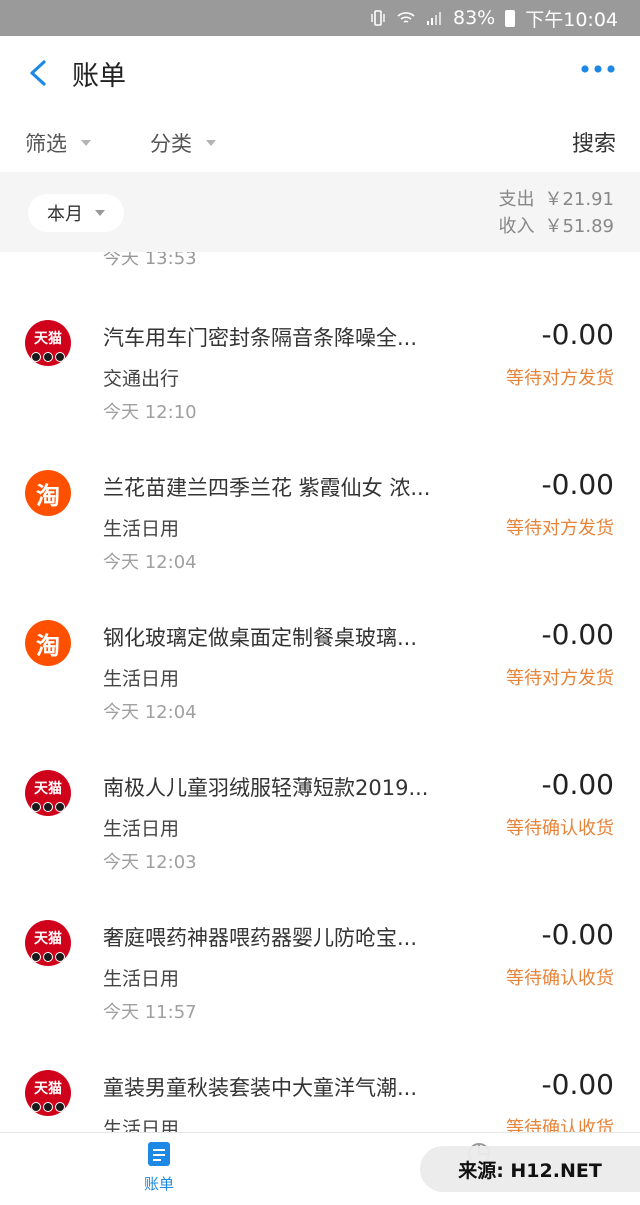 This screenshot has width=640, height=1205. I want to click on month-selector: 本月, so click(76, 213).